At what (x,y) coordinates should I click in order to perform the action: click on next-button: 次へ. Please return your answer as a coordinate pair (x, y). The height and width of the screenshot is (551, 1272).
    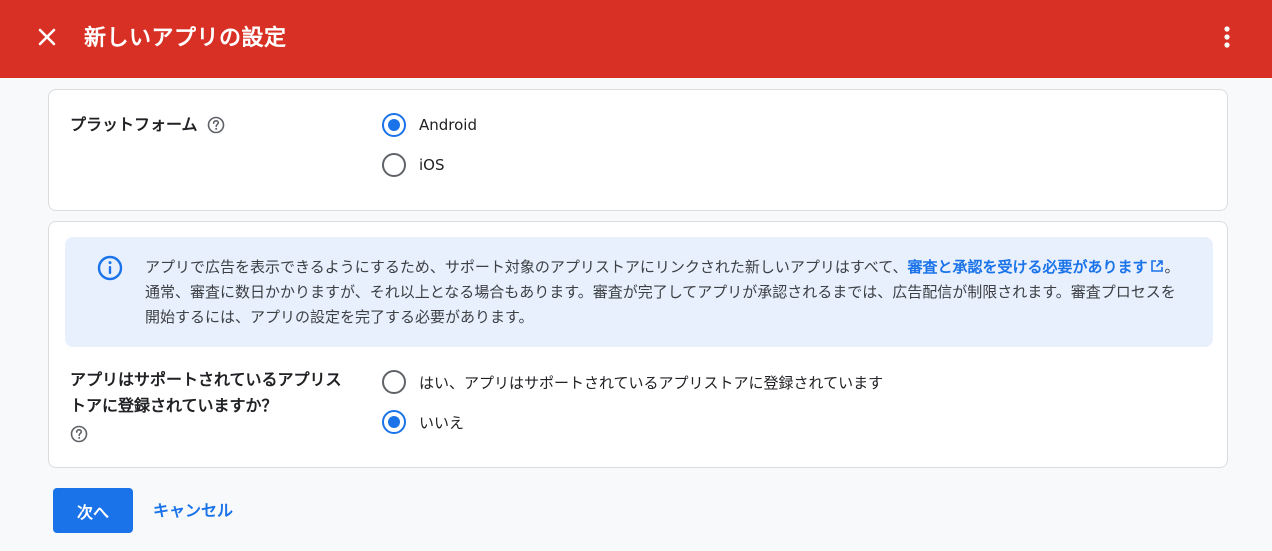
    Looking at the image, I should click on (93, 510).